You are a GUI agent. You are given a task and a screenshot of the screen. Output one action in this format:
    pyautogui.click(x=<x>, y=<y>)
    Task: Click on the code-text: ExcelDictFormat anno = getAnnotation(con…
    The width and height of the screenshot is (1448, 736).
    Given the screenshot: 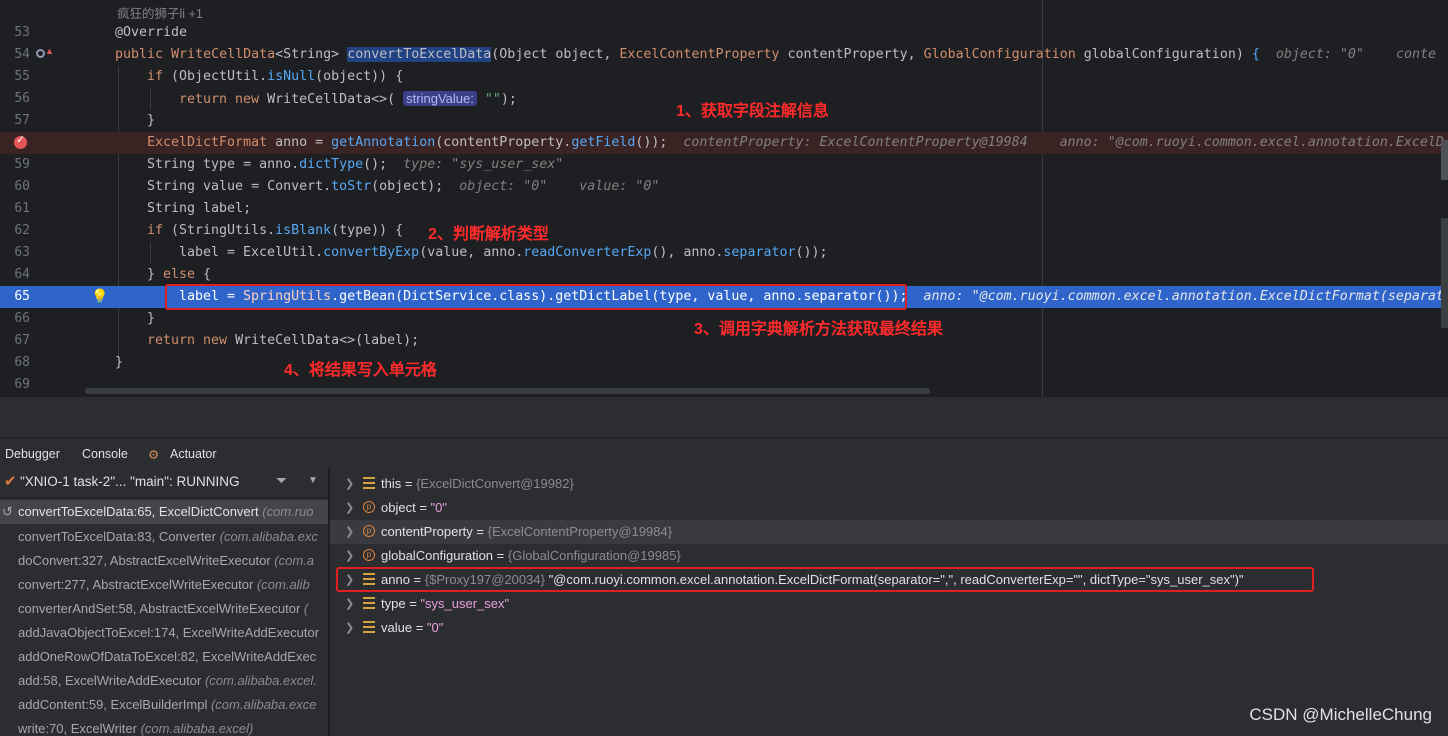 What is the action you would take?
    pyautogui.click(x=795, y=142)
    